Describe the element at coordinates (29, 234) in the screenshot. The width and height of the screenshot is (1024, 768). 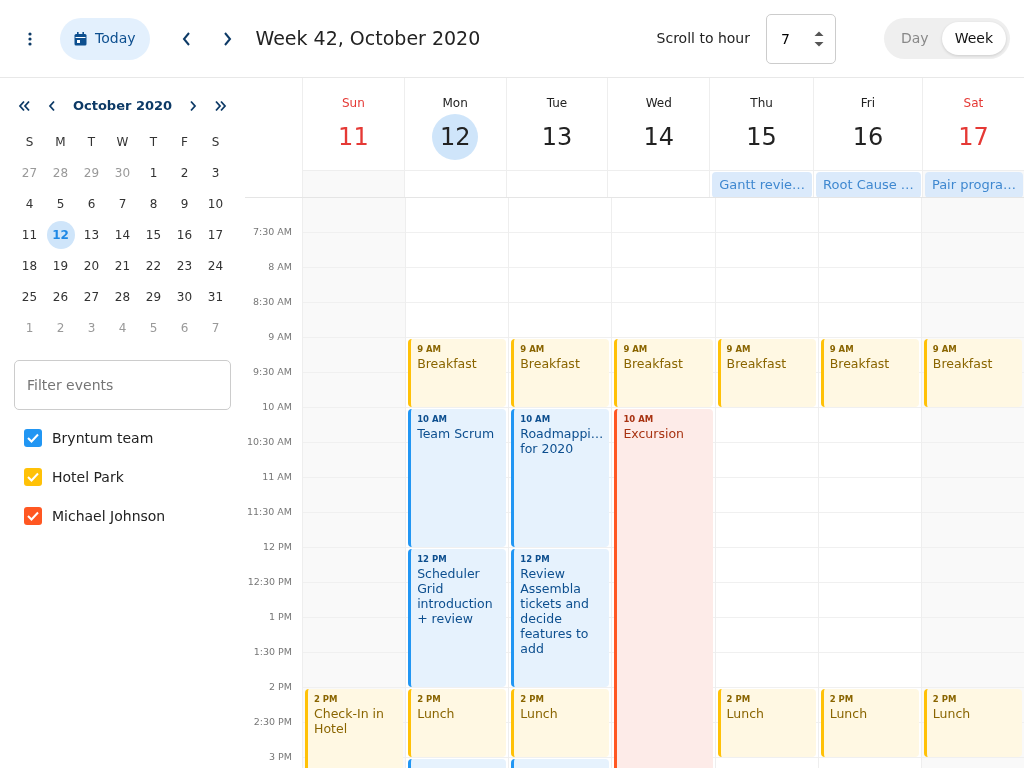
I see `date-cell: 11` at that location.